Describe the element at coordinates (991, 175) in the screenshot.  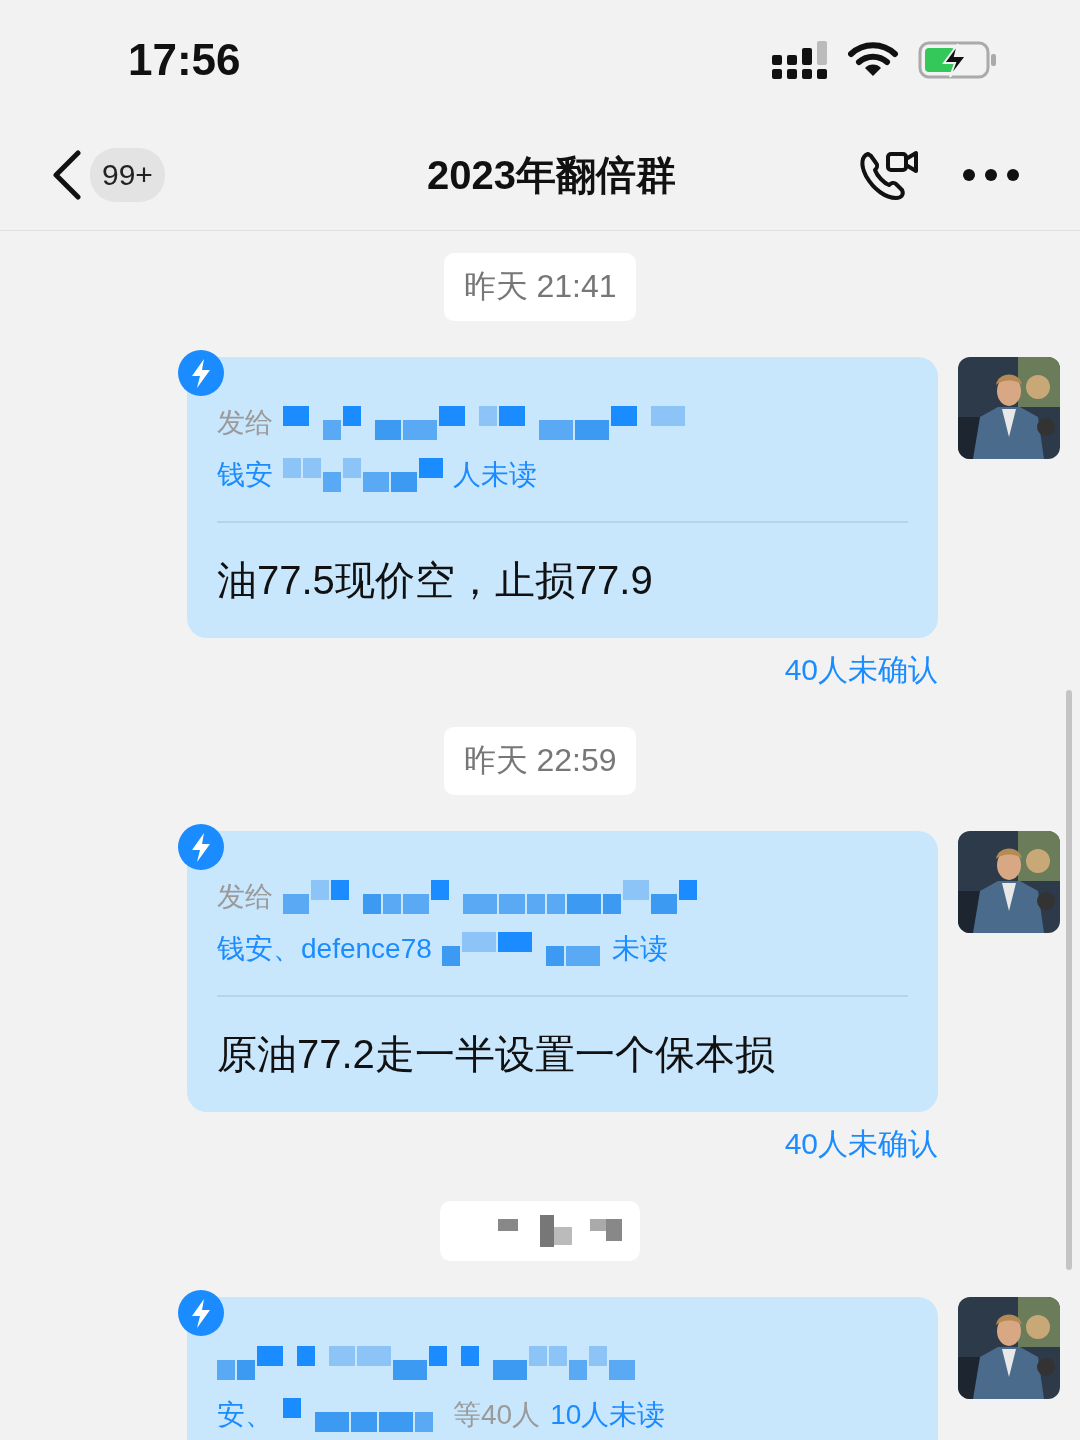
I see `more-icon` at that location.